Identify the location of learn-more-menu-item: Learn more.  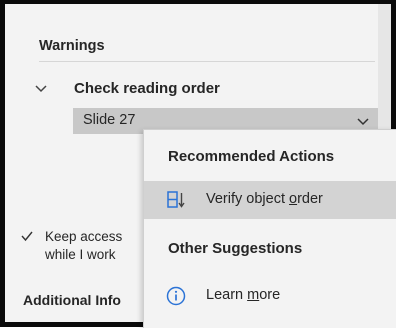
(270, 296).